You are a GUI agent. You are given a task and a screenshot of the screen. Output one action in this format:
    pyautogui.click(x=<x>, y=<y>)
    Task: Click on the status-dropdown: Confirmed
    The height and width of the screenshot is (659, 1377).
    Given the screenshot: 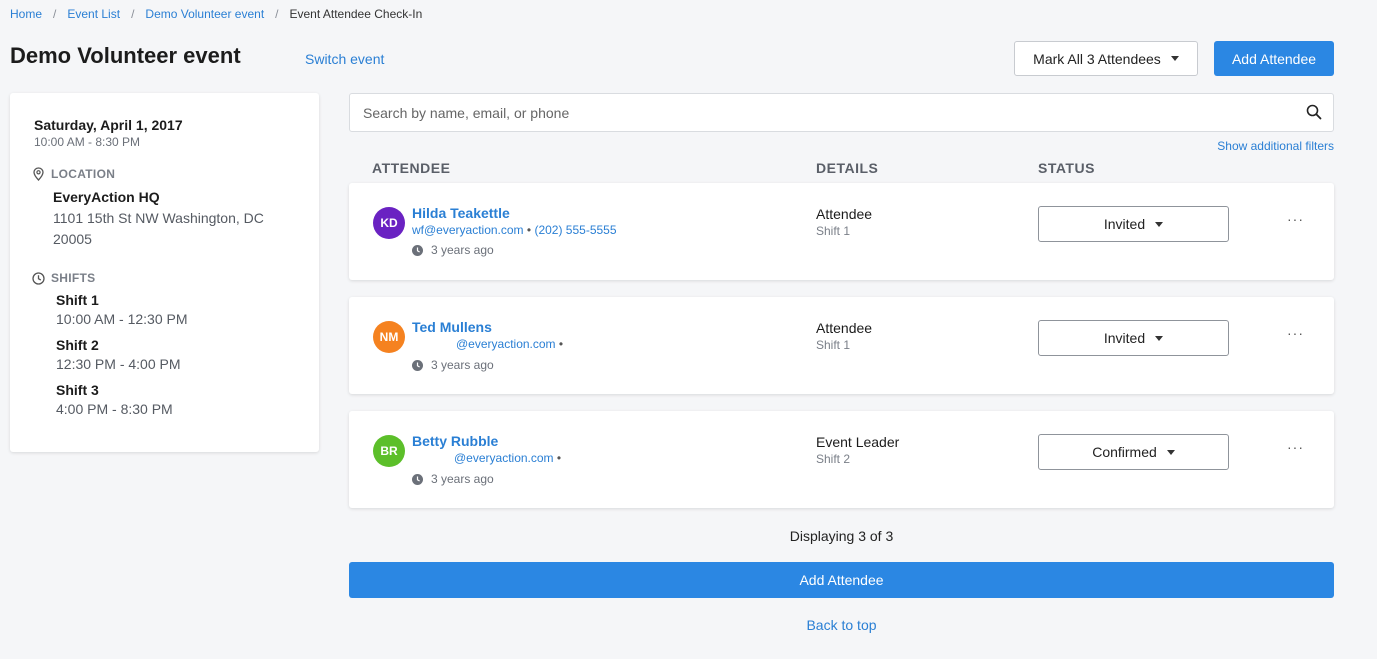 What is the action you would take?
    pyautogui.click(x=1133, y=452)
    